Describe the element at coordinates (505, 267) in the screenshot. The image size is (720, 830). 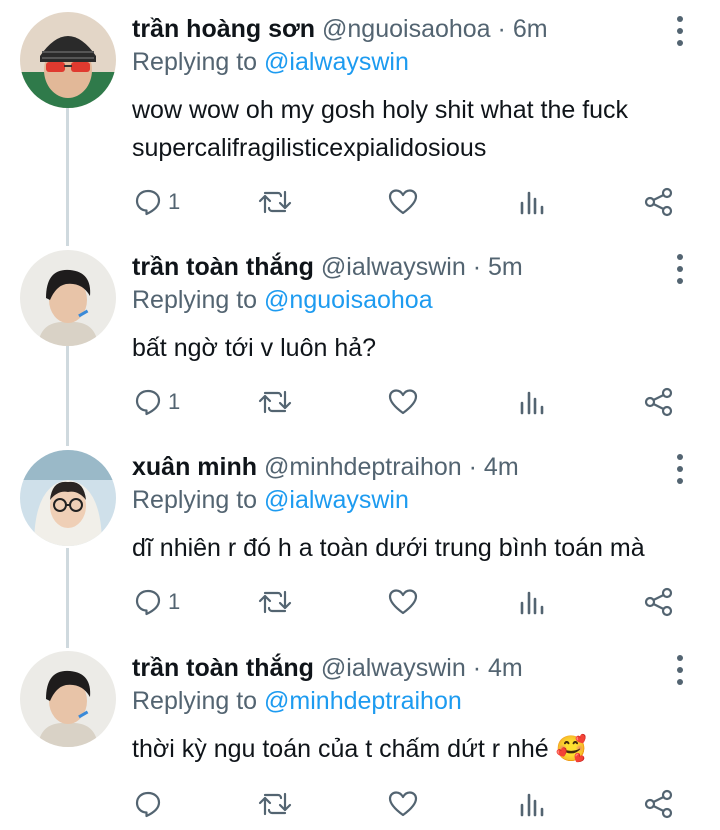
I see `timestamp: 5m` at that location.